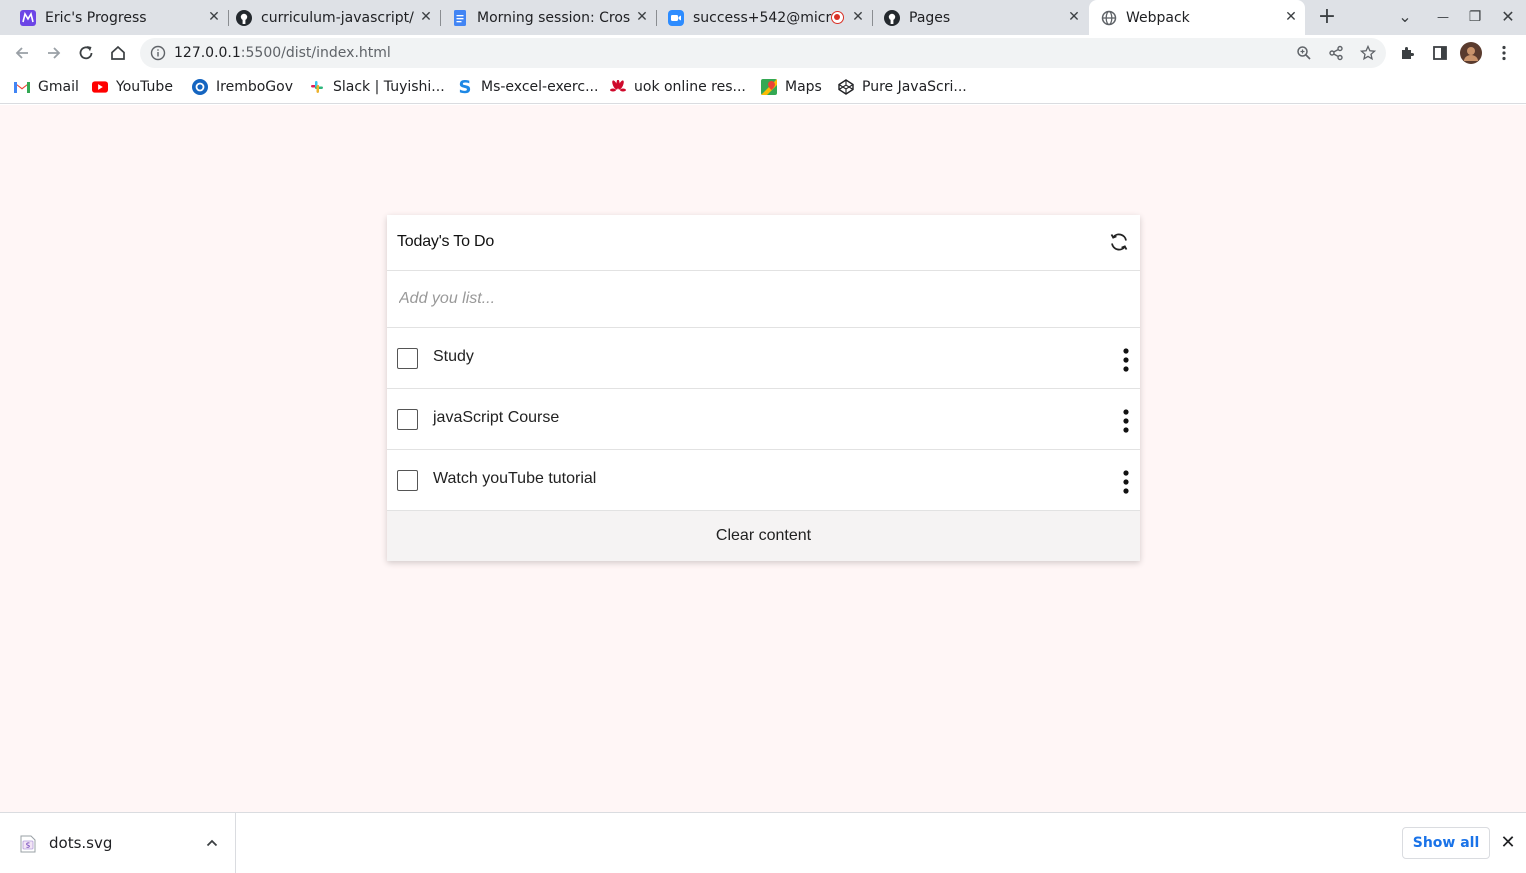 The height and width of the screenshot is (873, 1526). I want to click on reload-icon, so click(86, 53).